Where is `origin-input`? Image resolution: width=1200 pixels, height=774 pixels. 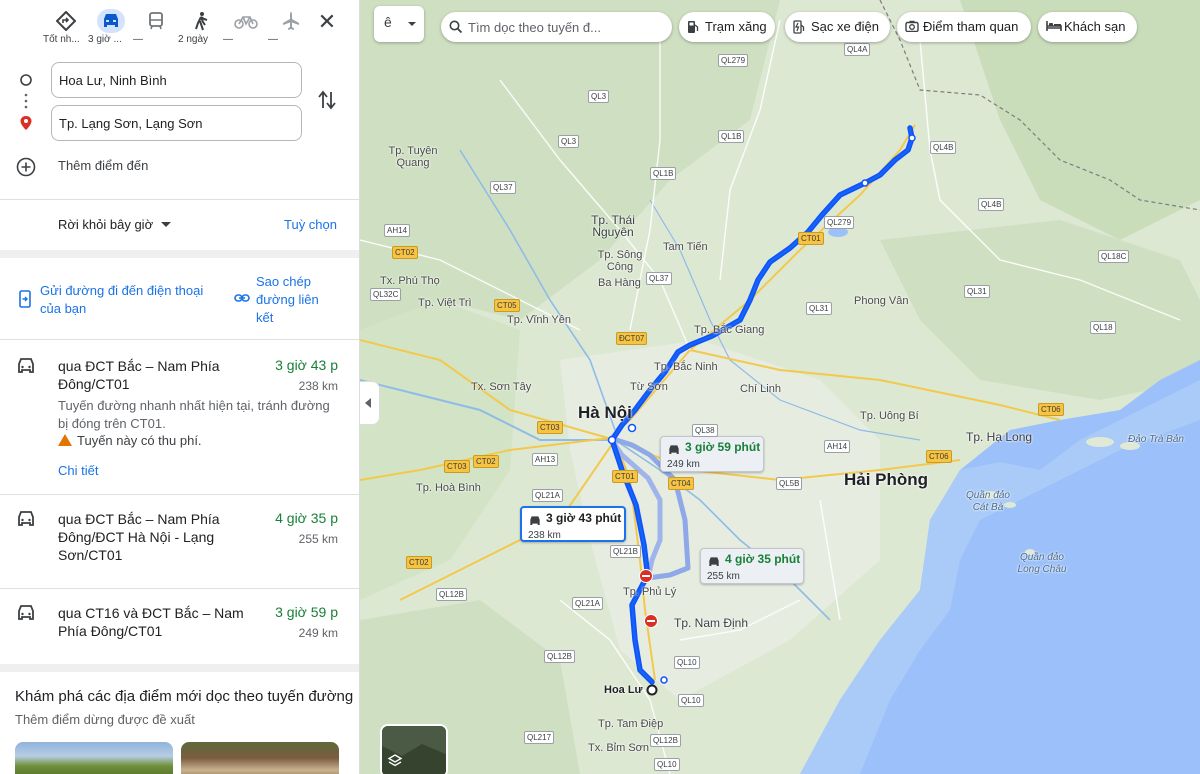 origin-input is located at coordinates (176, 80).